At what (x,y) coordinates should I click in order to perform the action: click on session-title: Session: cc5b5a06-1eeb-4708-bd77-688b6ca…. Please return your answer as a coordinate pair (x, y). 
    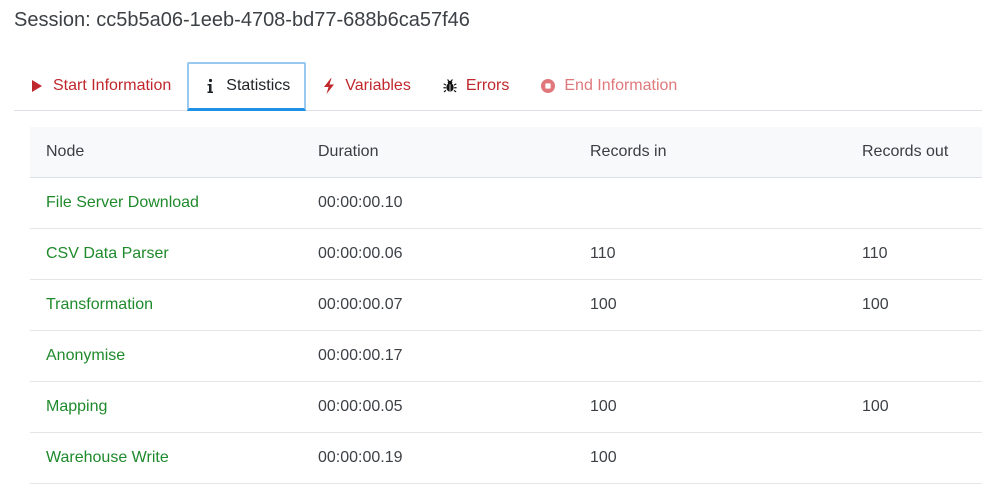
    Looking at the image, I should click on (242, 20).